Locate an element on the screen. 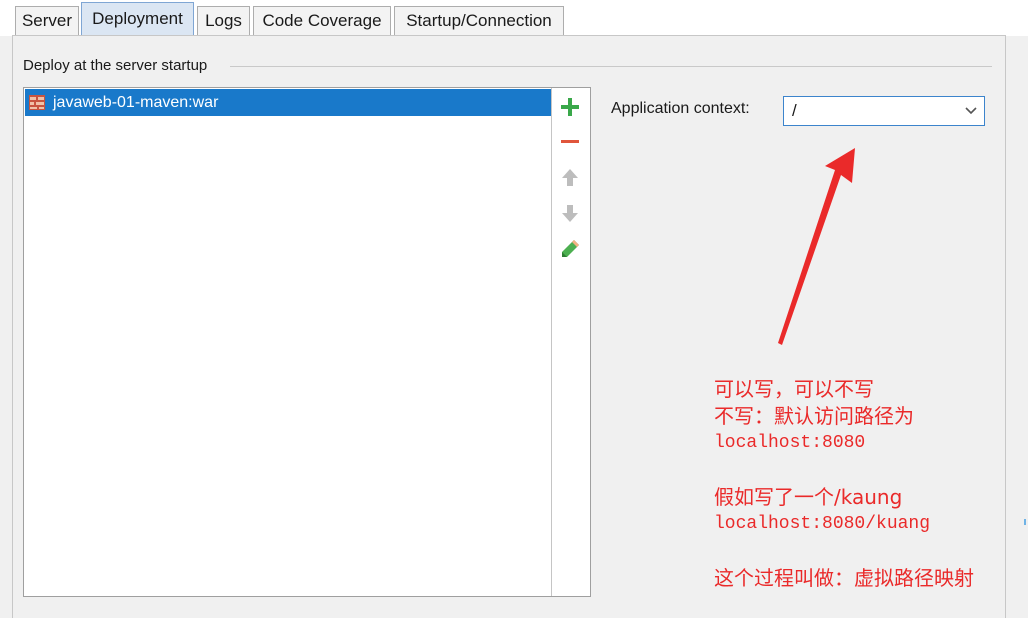  tab-startup-connection: Startup/Connection is located at coordinates (479, 21).